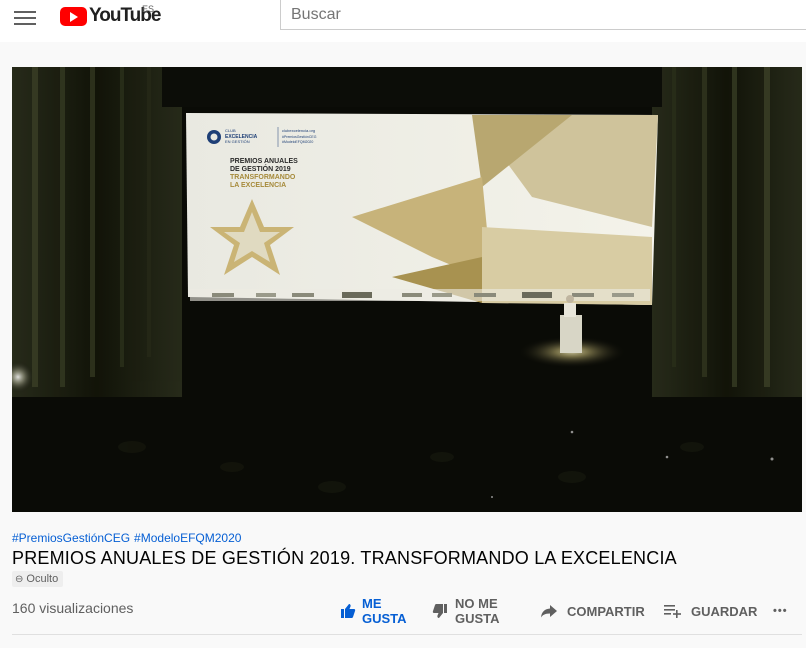 The width and height of the screenshot is (806, 648). I want to click on more-actions-button: •••, so click(780, 611).